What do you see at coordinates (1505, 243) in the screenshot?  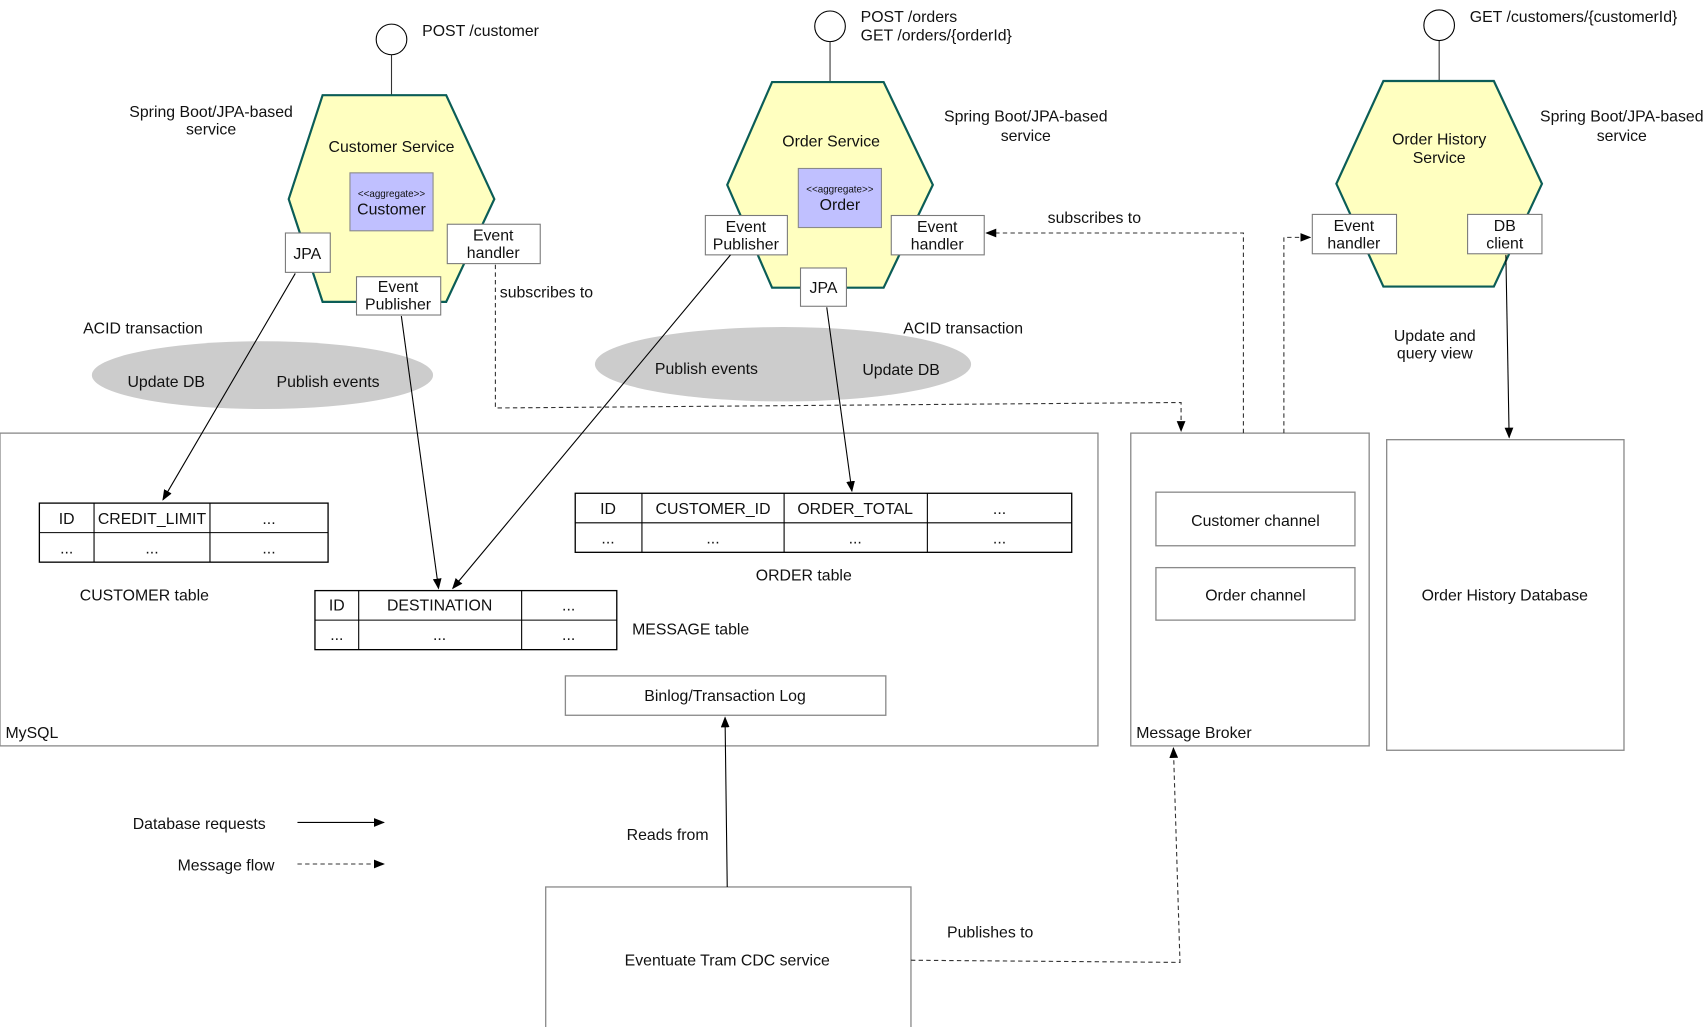 I see `db-client-label: client` at bounding box center [1505, 243].